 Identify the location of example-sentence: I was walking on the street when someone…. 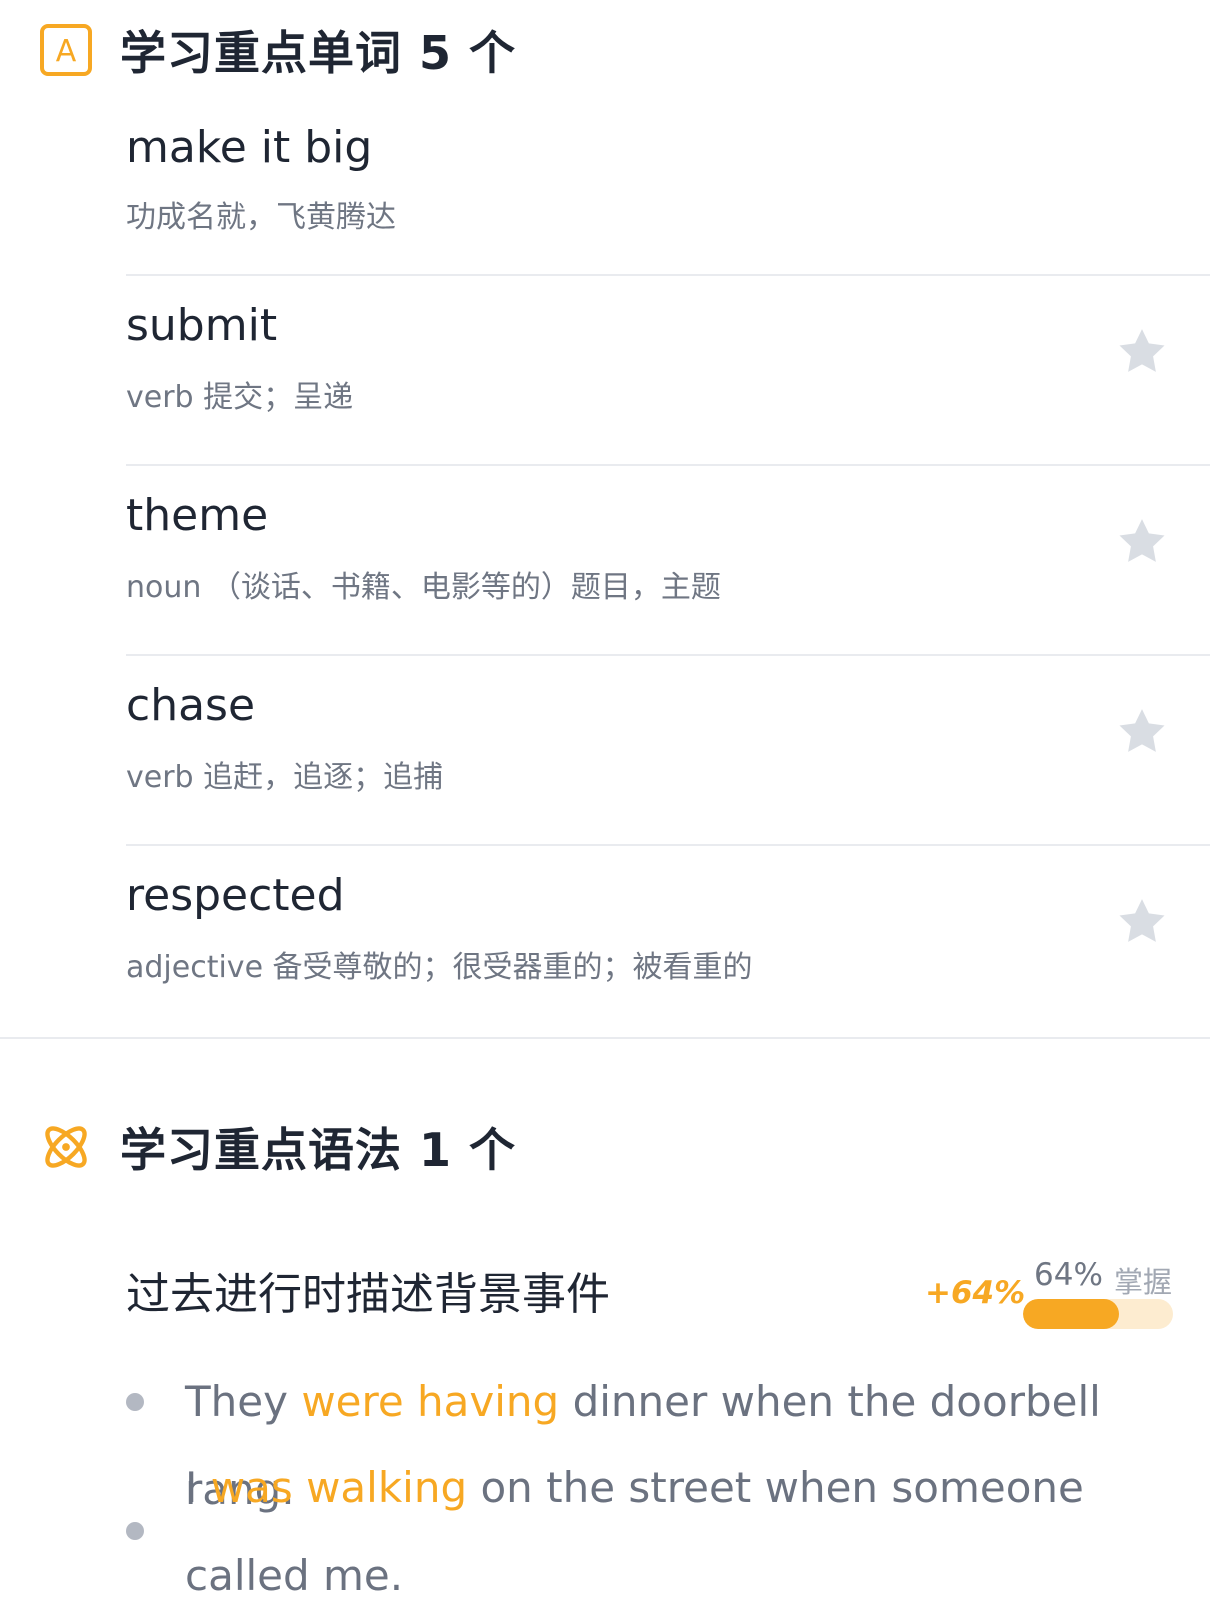
(680, 1532).